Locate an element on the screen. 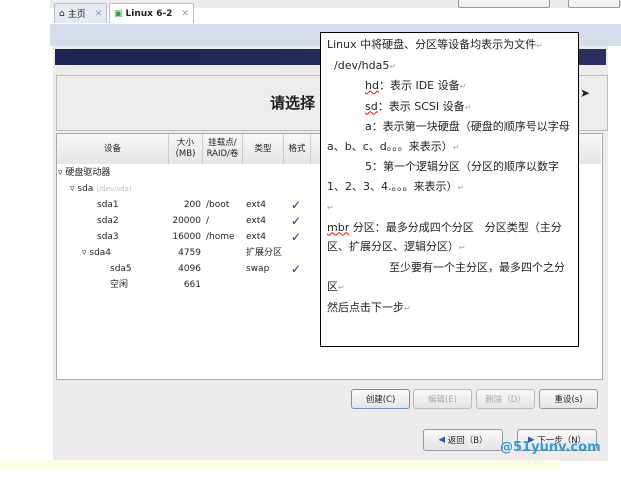 The width and height of the screenshot is (621, 484). back-button: ◀ 返回（B） is located at coordinates (463, 440).